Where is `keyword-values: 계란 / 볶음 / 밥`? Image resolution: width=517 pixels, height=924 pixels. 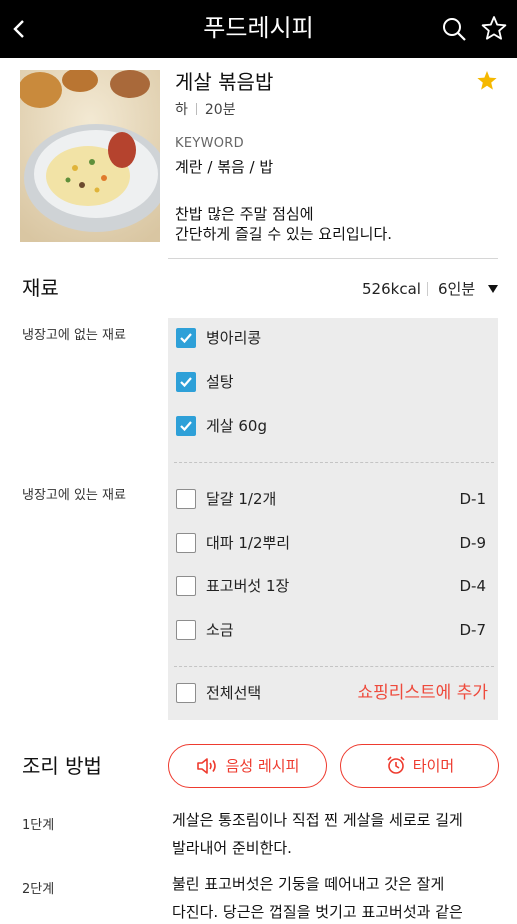
keyword-values: 계란 / 볶음 / 밥 is located at coordinates (224, 167).